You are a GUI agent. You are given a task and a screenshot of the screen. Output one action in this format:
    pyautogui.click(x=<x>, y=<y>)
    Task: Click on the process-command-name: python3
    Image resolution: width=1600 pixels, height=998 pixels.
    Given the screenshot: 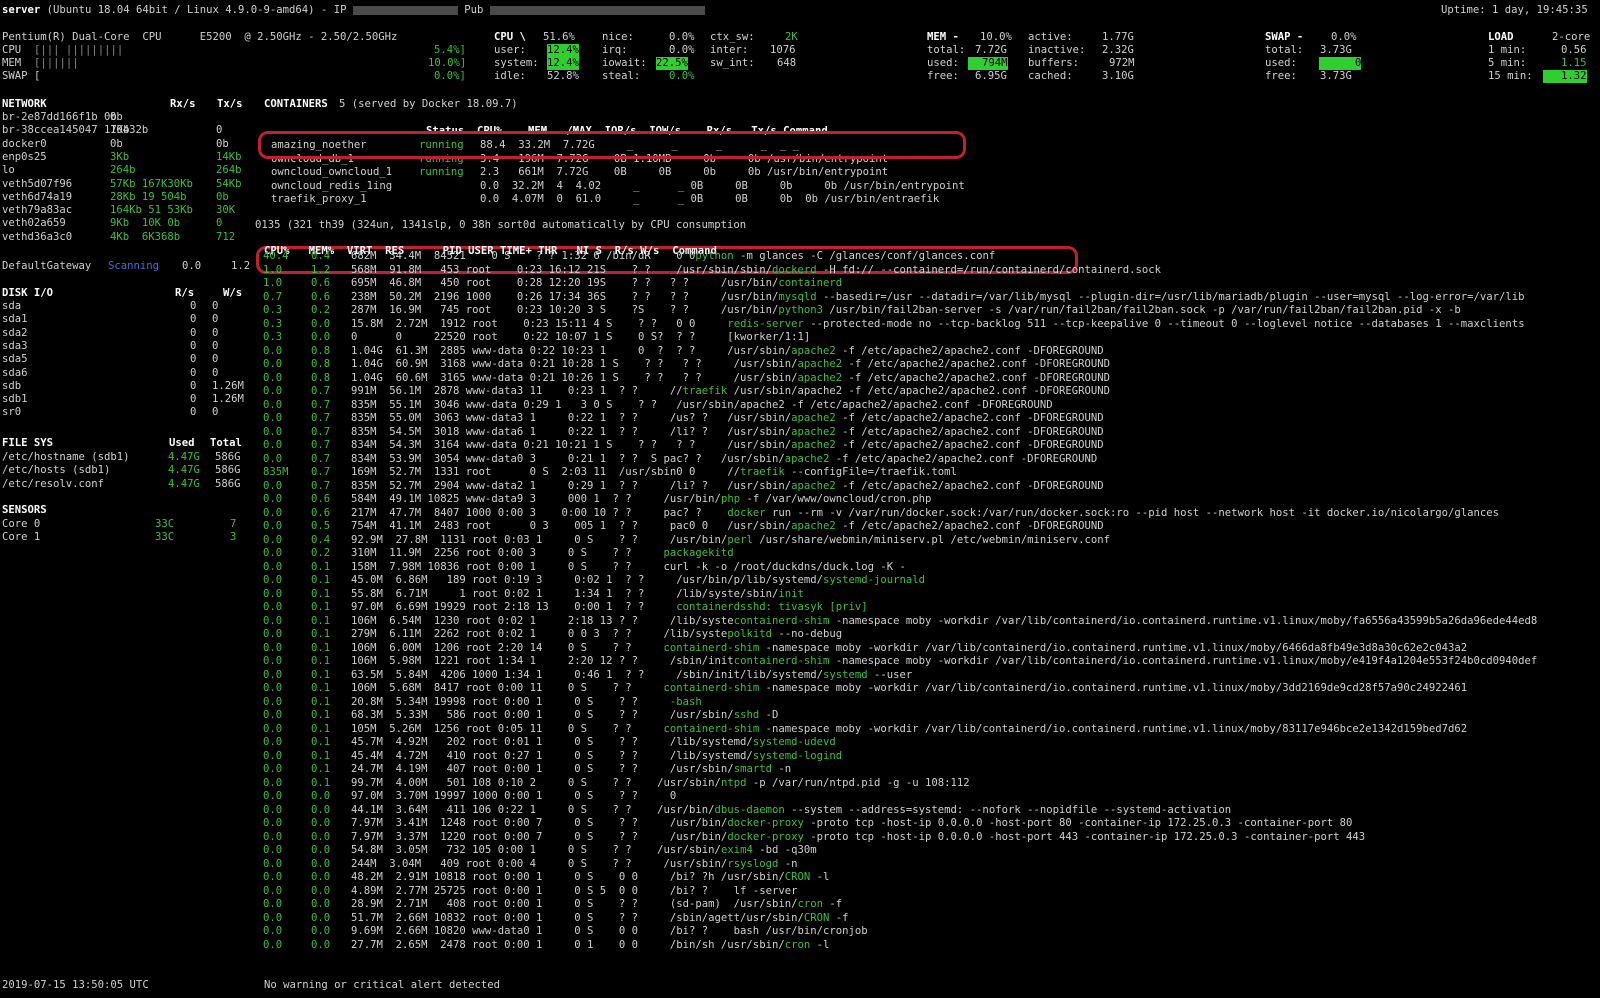 What is the action you would take?
    pyautogui.click(x=800, y=310)
    